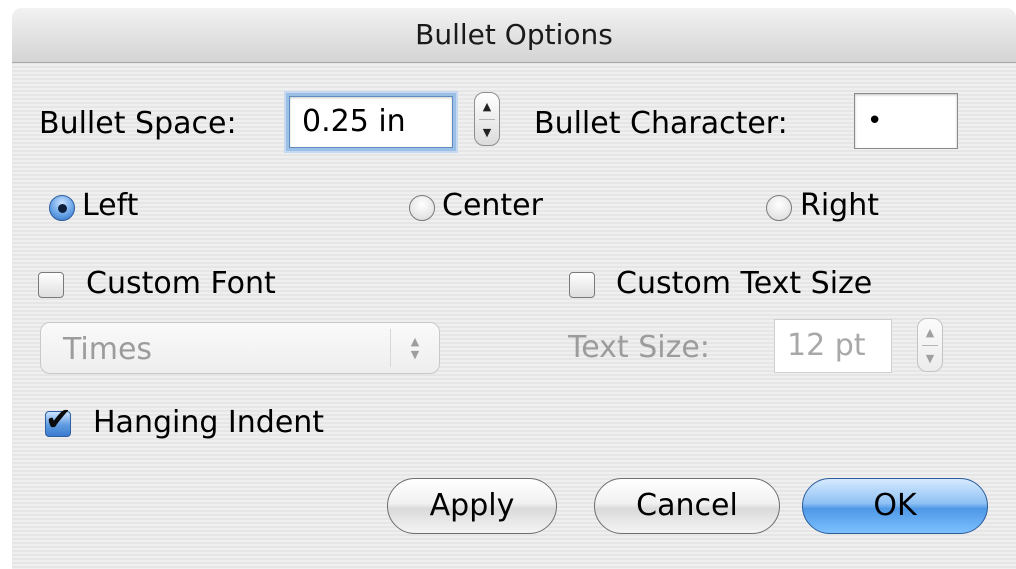 The image size is (1016, 569). What do you see at coordinates (833, 346) in the screenshot?
I see `text-size-input: 12 pt` at bounding box center [833, 346].